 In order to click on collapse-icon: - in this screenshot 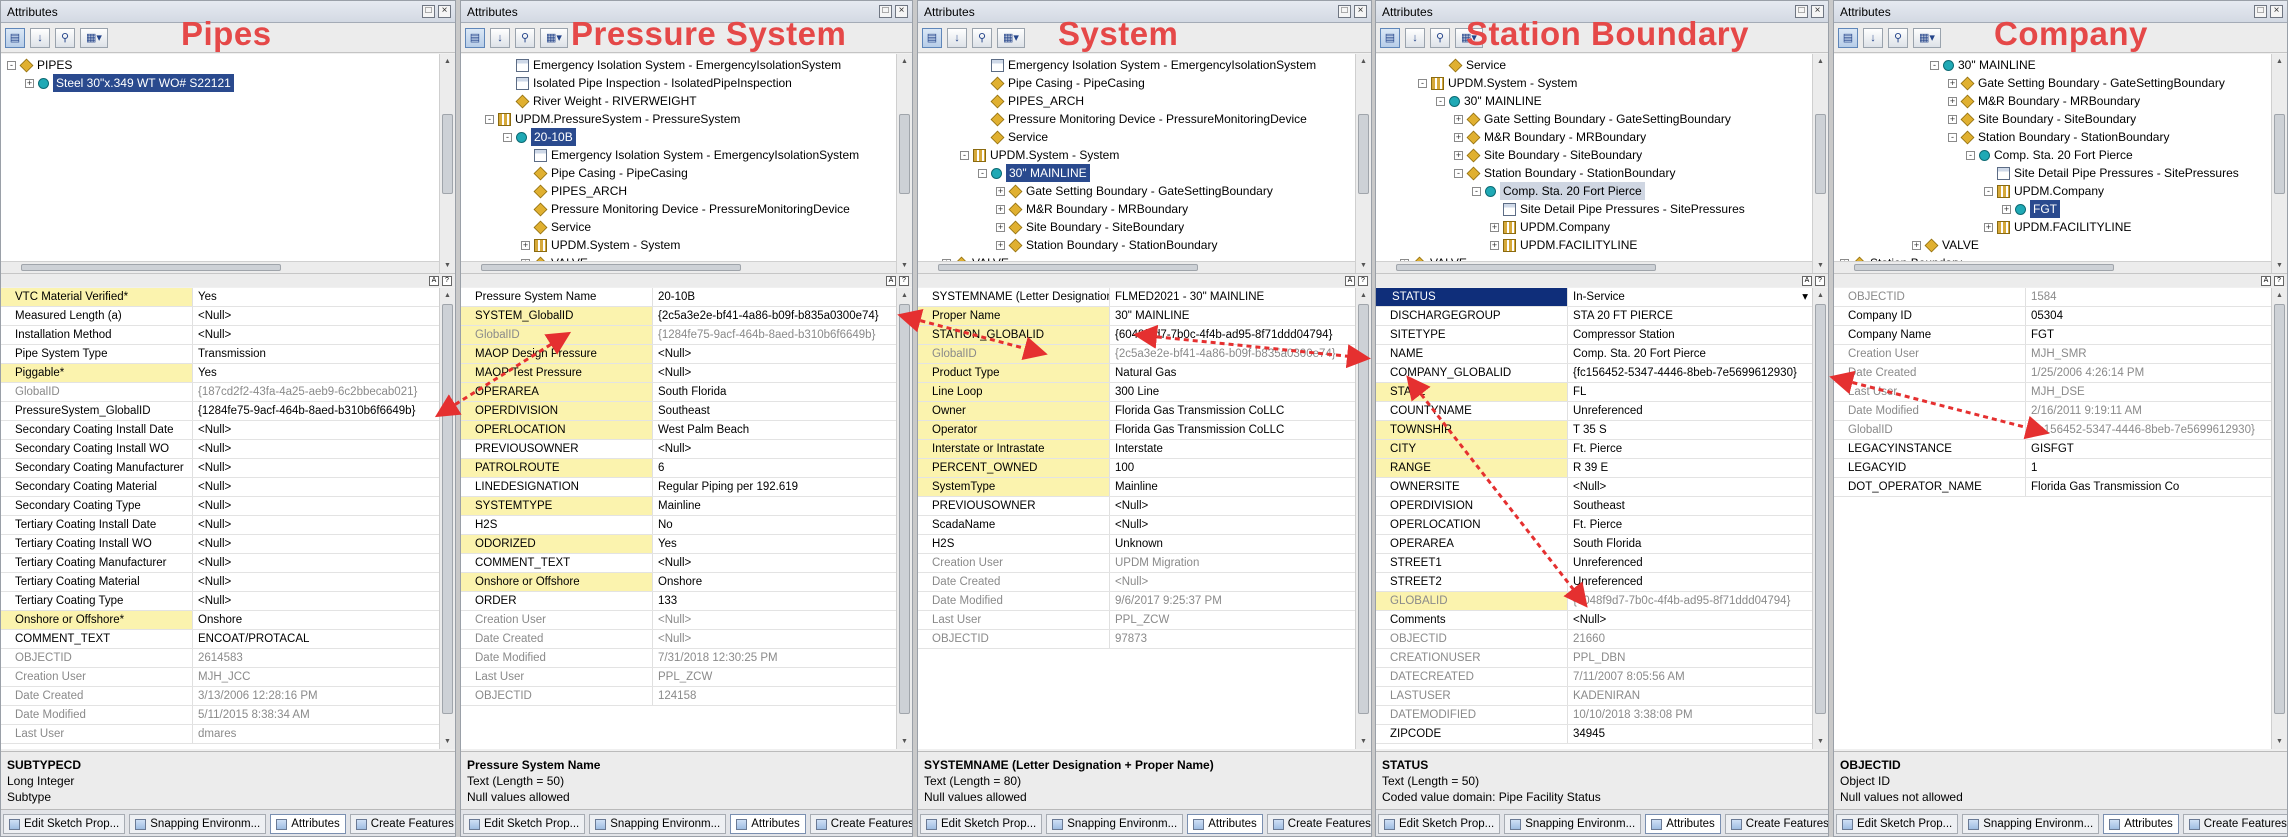, I will do `click(1952, 137)`.